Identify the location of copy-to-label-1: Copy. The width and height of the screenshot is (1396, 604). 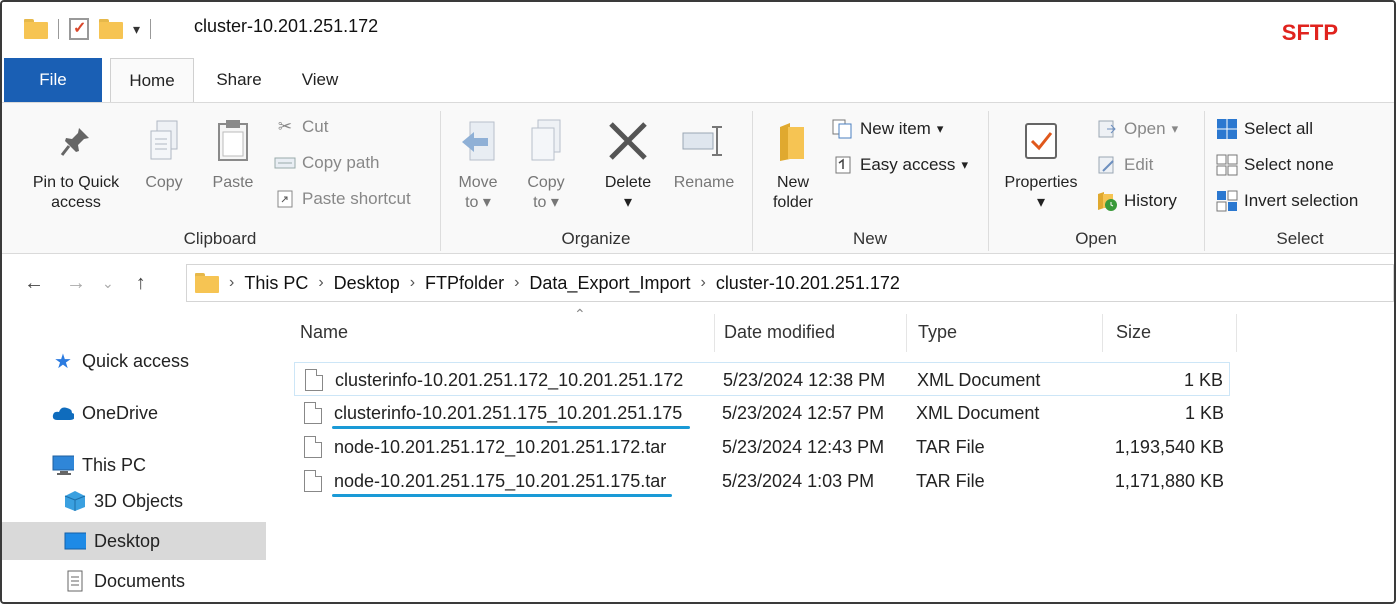
(546, 182).